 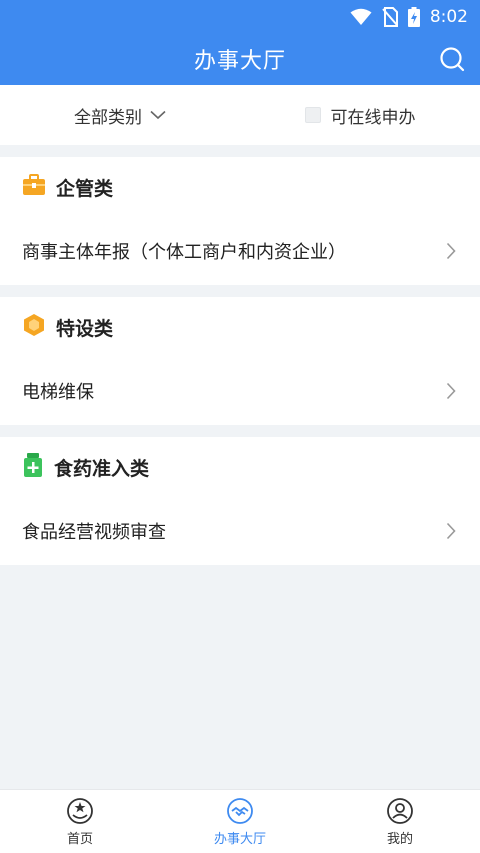 What do you see at coordinates (400, 810) in the screenshot?
I see `user-icon` at bounding box center [400, 810].